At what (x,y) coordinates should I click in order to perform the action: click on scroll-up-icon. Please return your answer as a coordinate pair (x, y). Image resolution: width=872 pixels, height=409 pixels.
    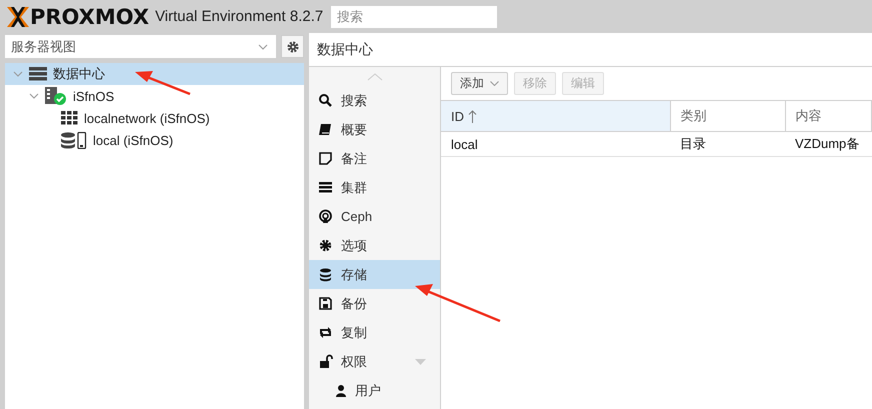
    Looking at the image, I should click on (374, 77).